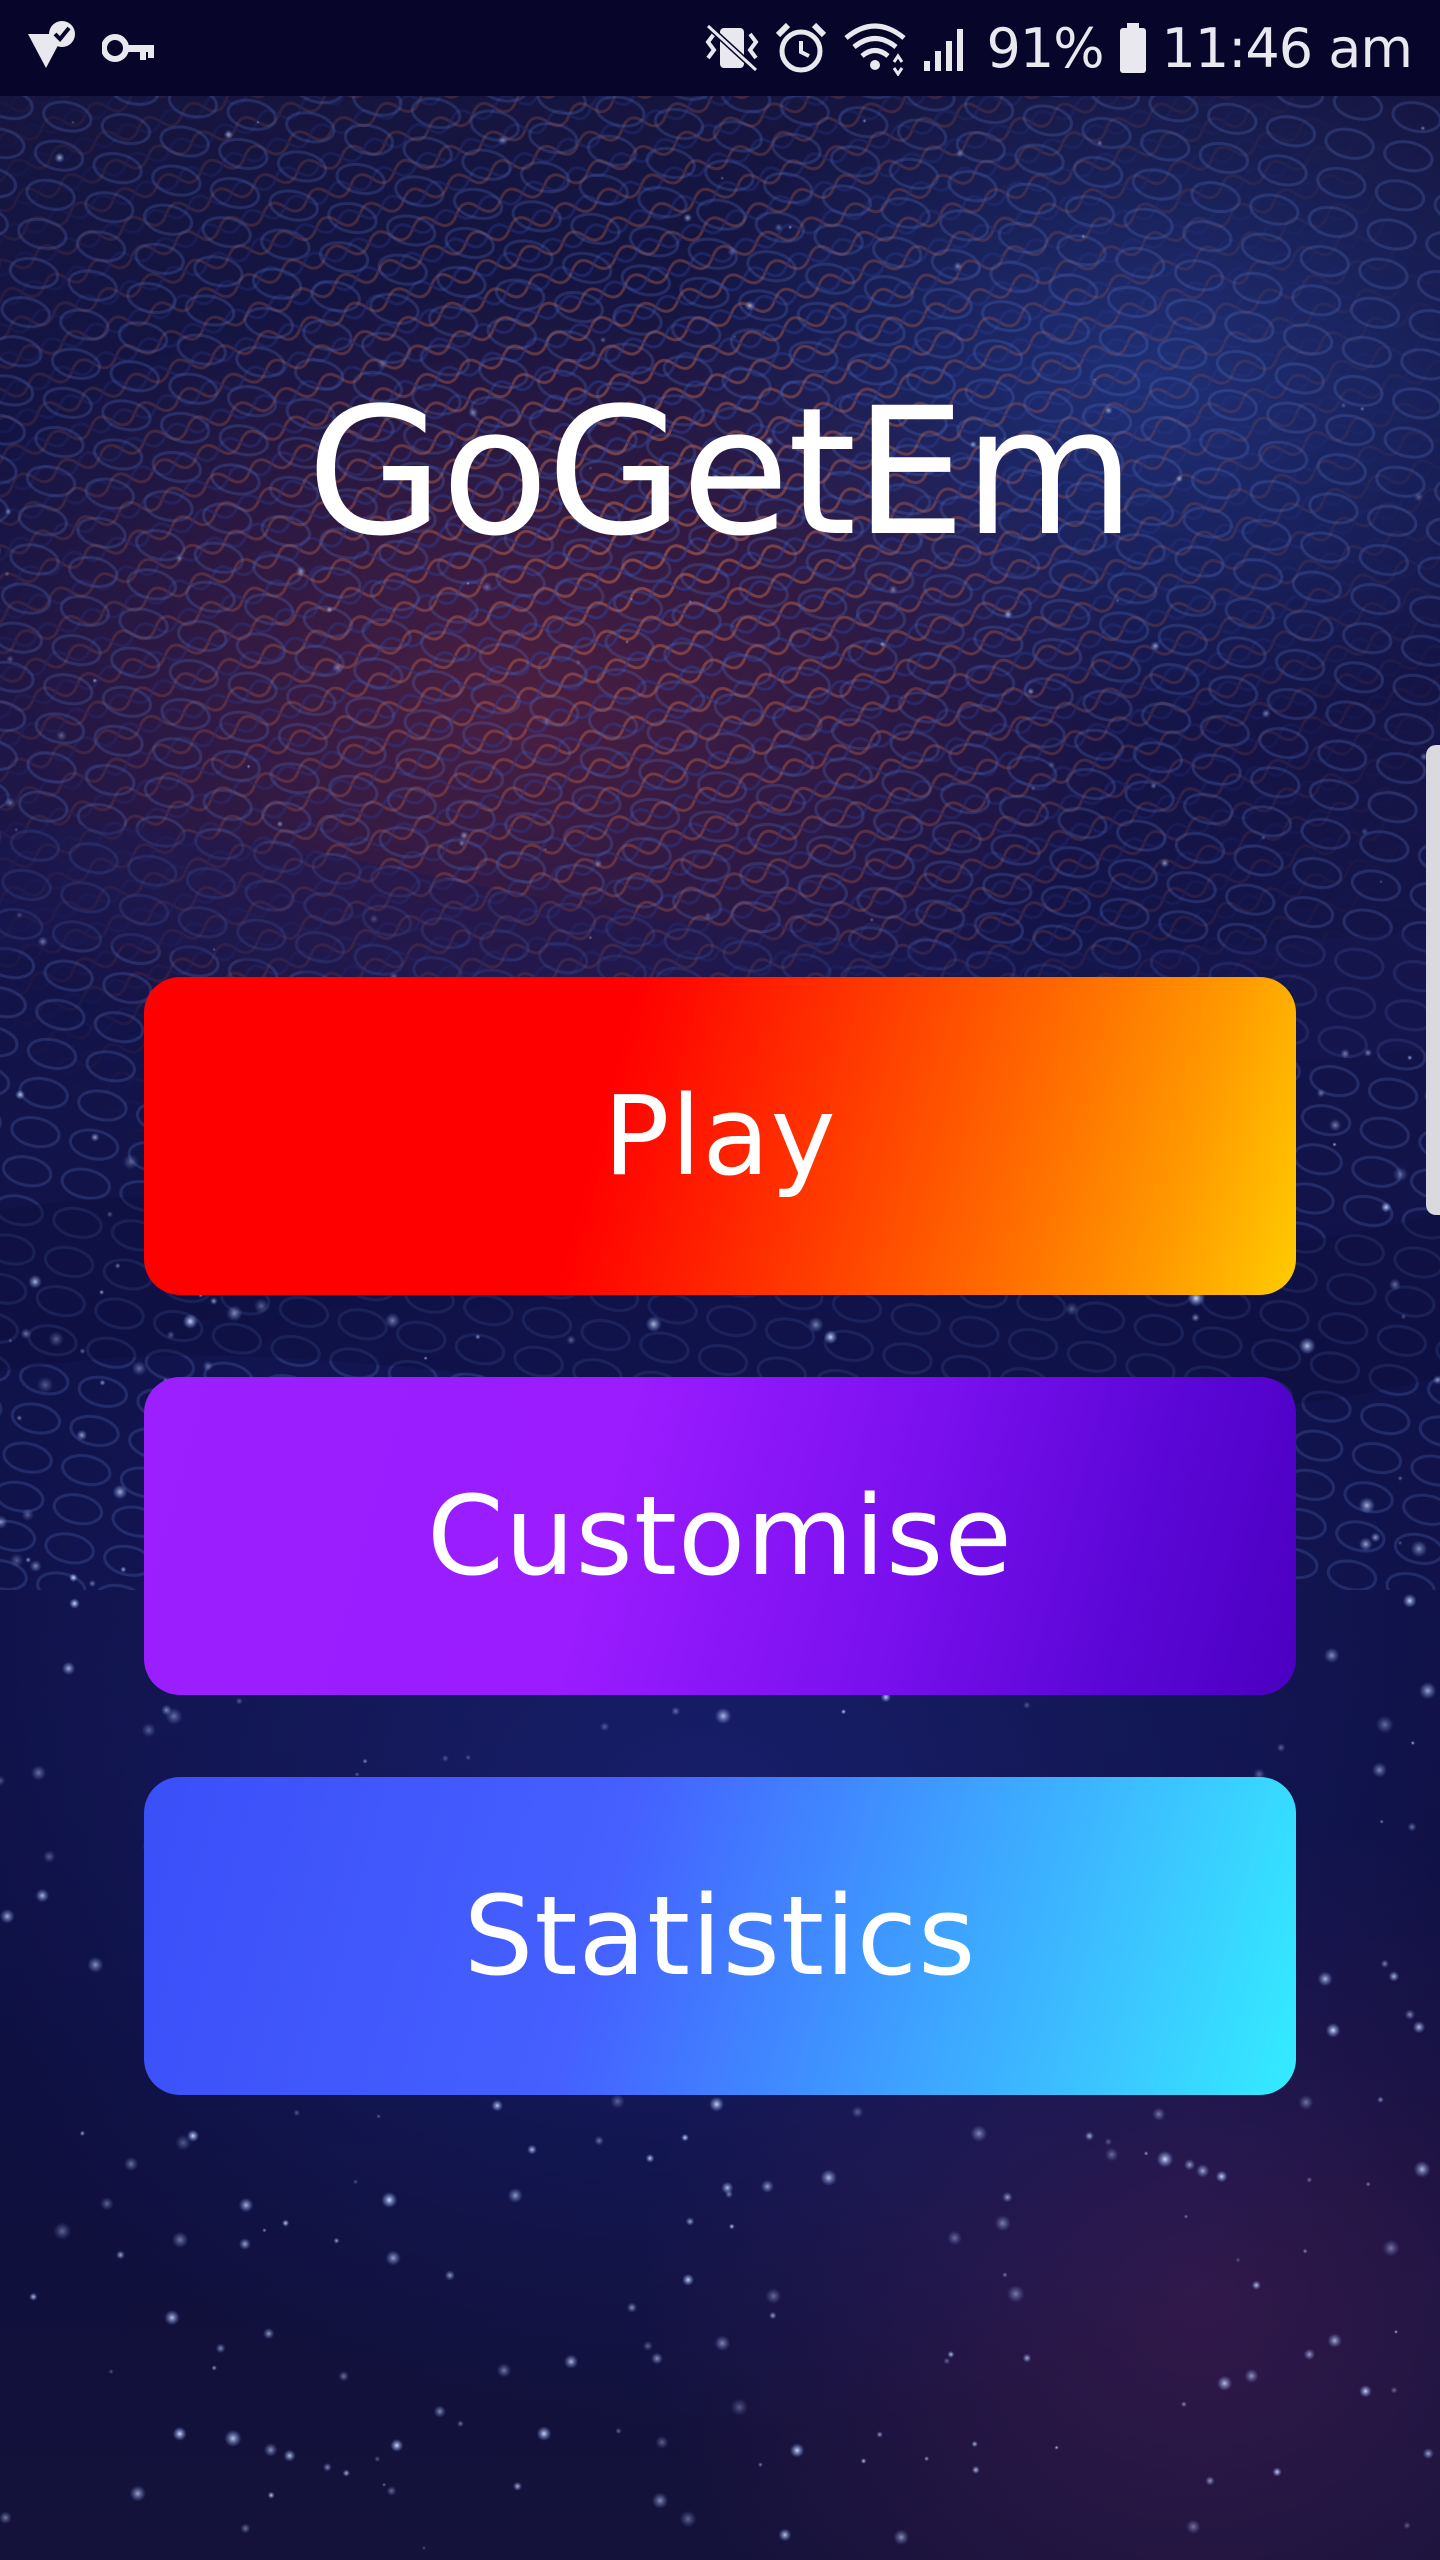  Describe the element at coordinates (1287, 48) in the screenshot. I see `clock: 11:46 am` at that location.